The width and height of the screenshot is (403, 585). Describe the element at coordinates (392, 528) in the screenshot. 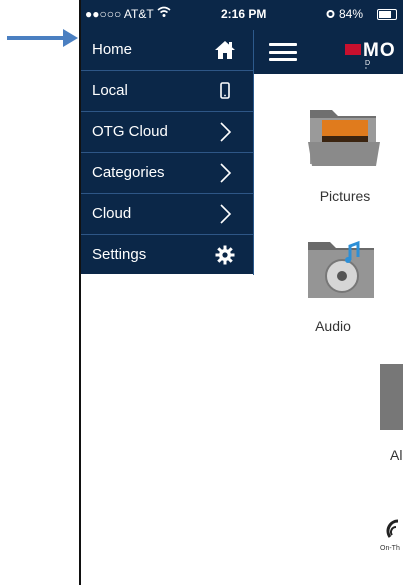

I see `partner-logo-icon` at that location.